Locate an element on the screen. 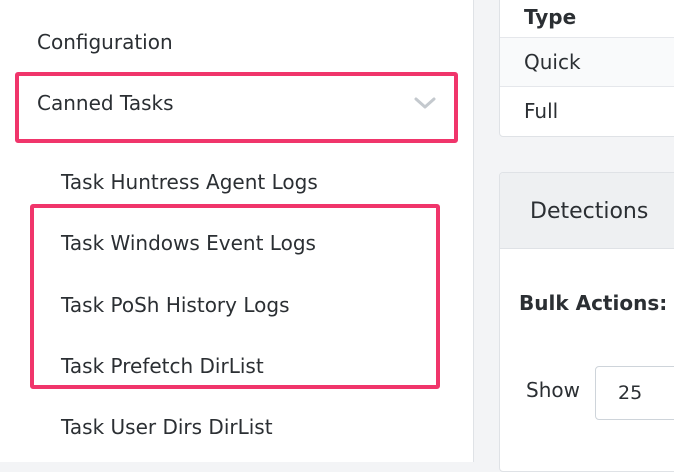 This screenshot has width=674, height=472. chevron-down-icon is located at coordinates (425, 103).